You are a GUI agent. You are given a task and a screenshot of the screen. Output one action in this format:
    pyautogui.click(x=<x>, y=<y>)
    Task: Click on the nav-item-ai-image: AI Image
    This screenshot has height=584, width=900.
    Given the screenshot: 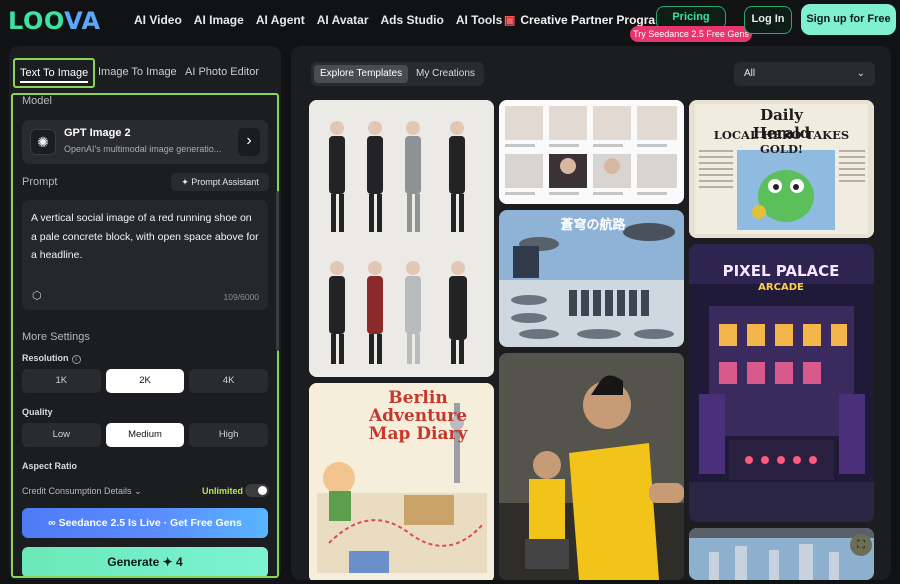 What is the action you would take?
    pyautogui.click(x=219, y=20)
    